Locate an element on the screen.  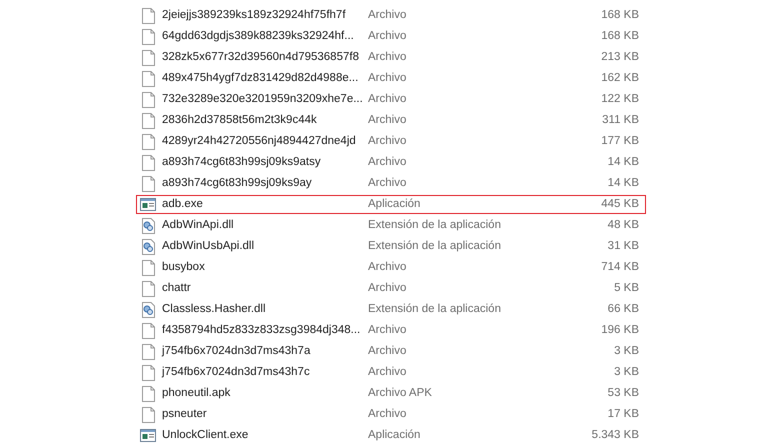
file-name: 328zk5x677r32d39560n4d79536857f8 is located at coordinates (265, 57).